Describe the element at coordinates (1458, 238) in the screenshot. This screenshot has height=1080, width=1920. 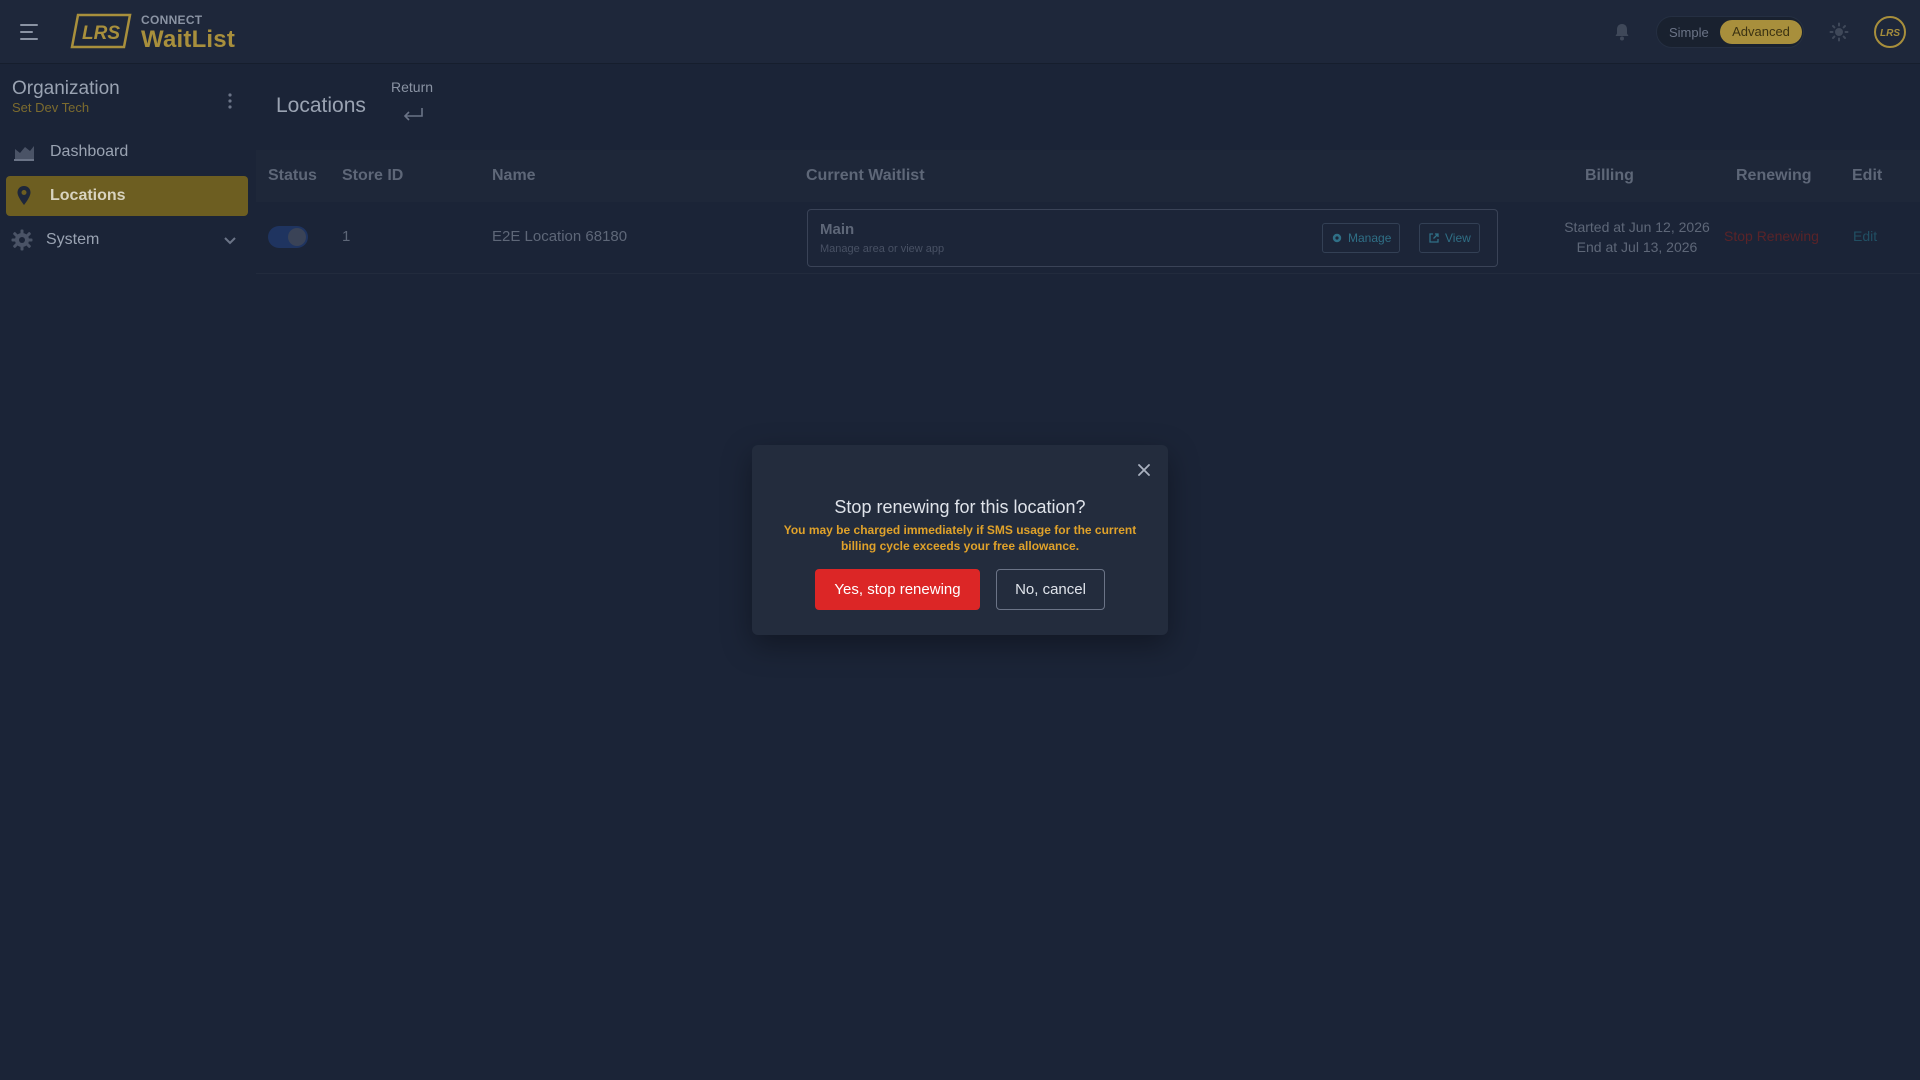
I see `view-button-label: View` at that location.